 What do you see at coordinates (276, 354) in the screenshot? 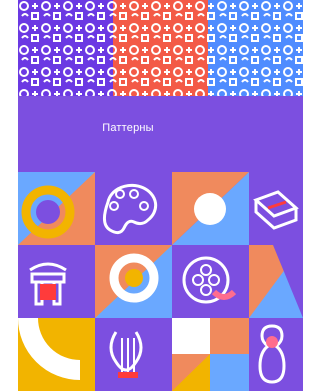
I see `matryoshka-icon` at bounding box center [276, 354].